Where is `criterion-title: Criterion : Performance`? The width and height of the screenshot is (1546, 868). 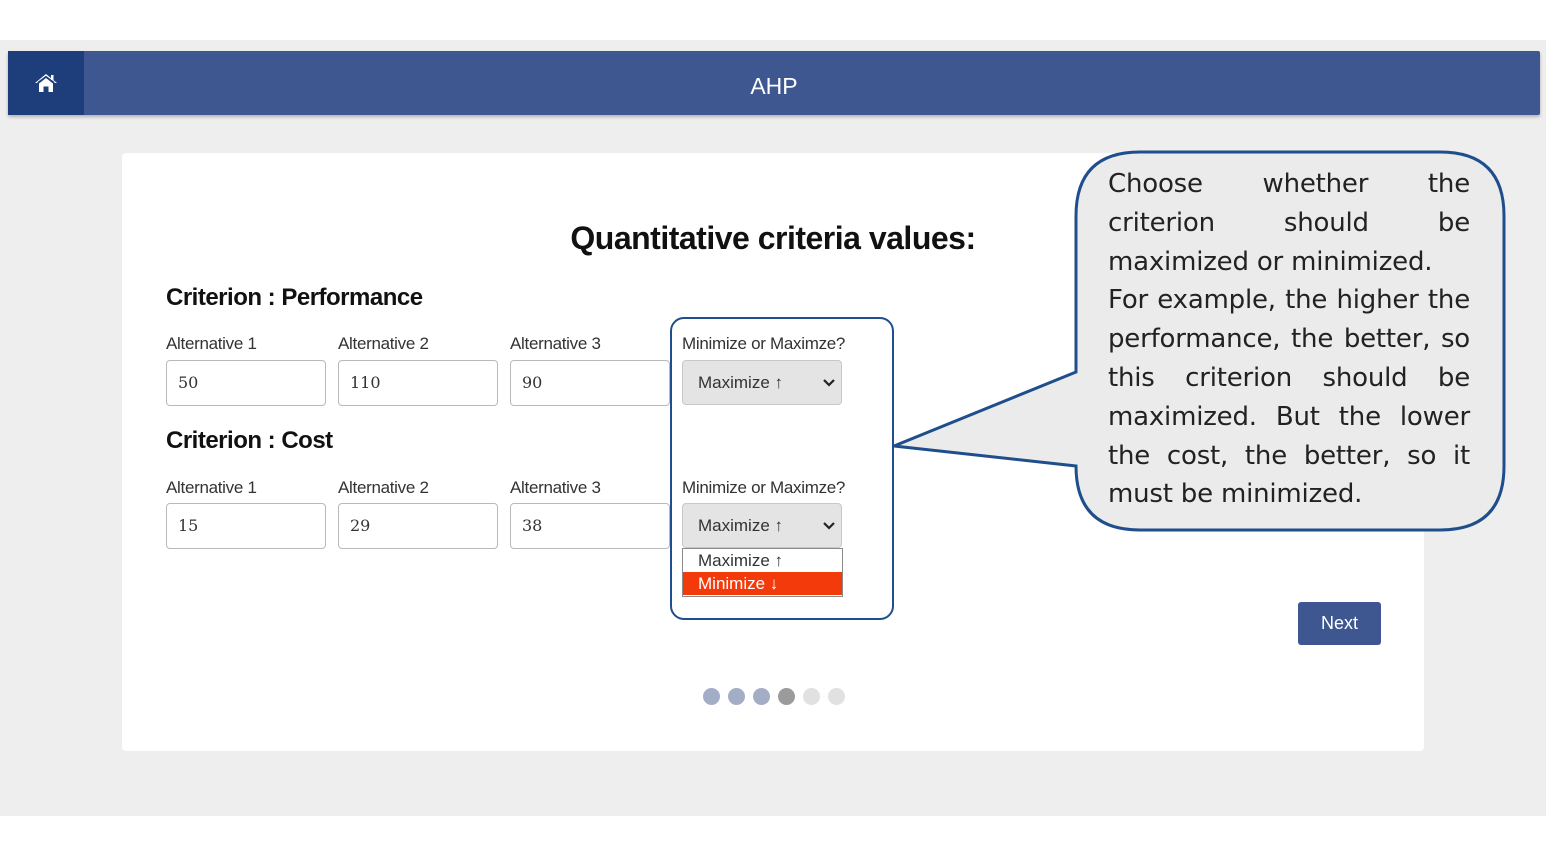 criterion-title: Criterion : Performance is located at coordinates (294, 297).